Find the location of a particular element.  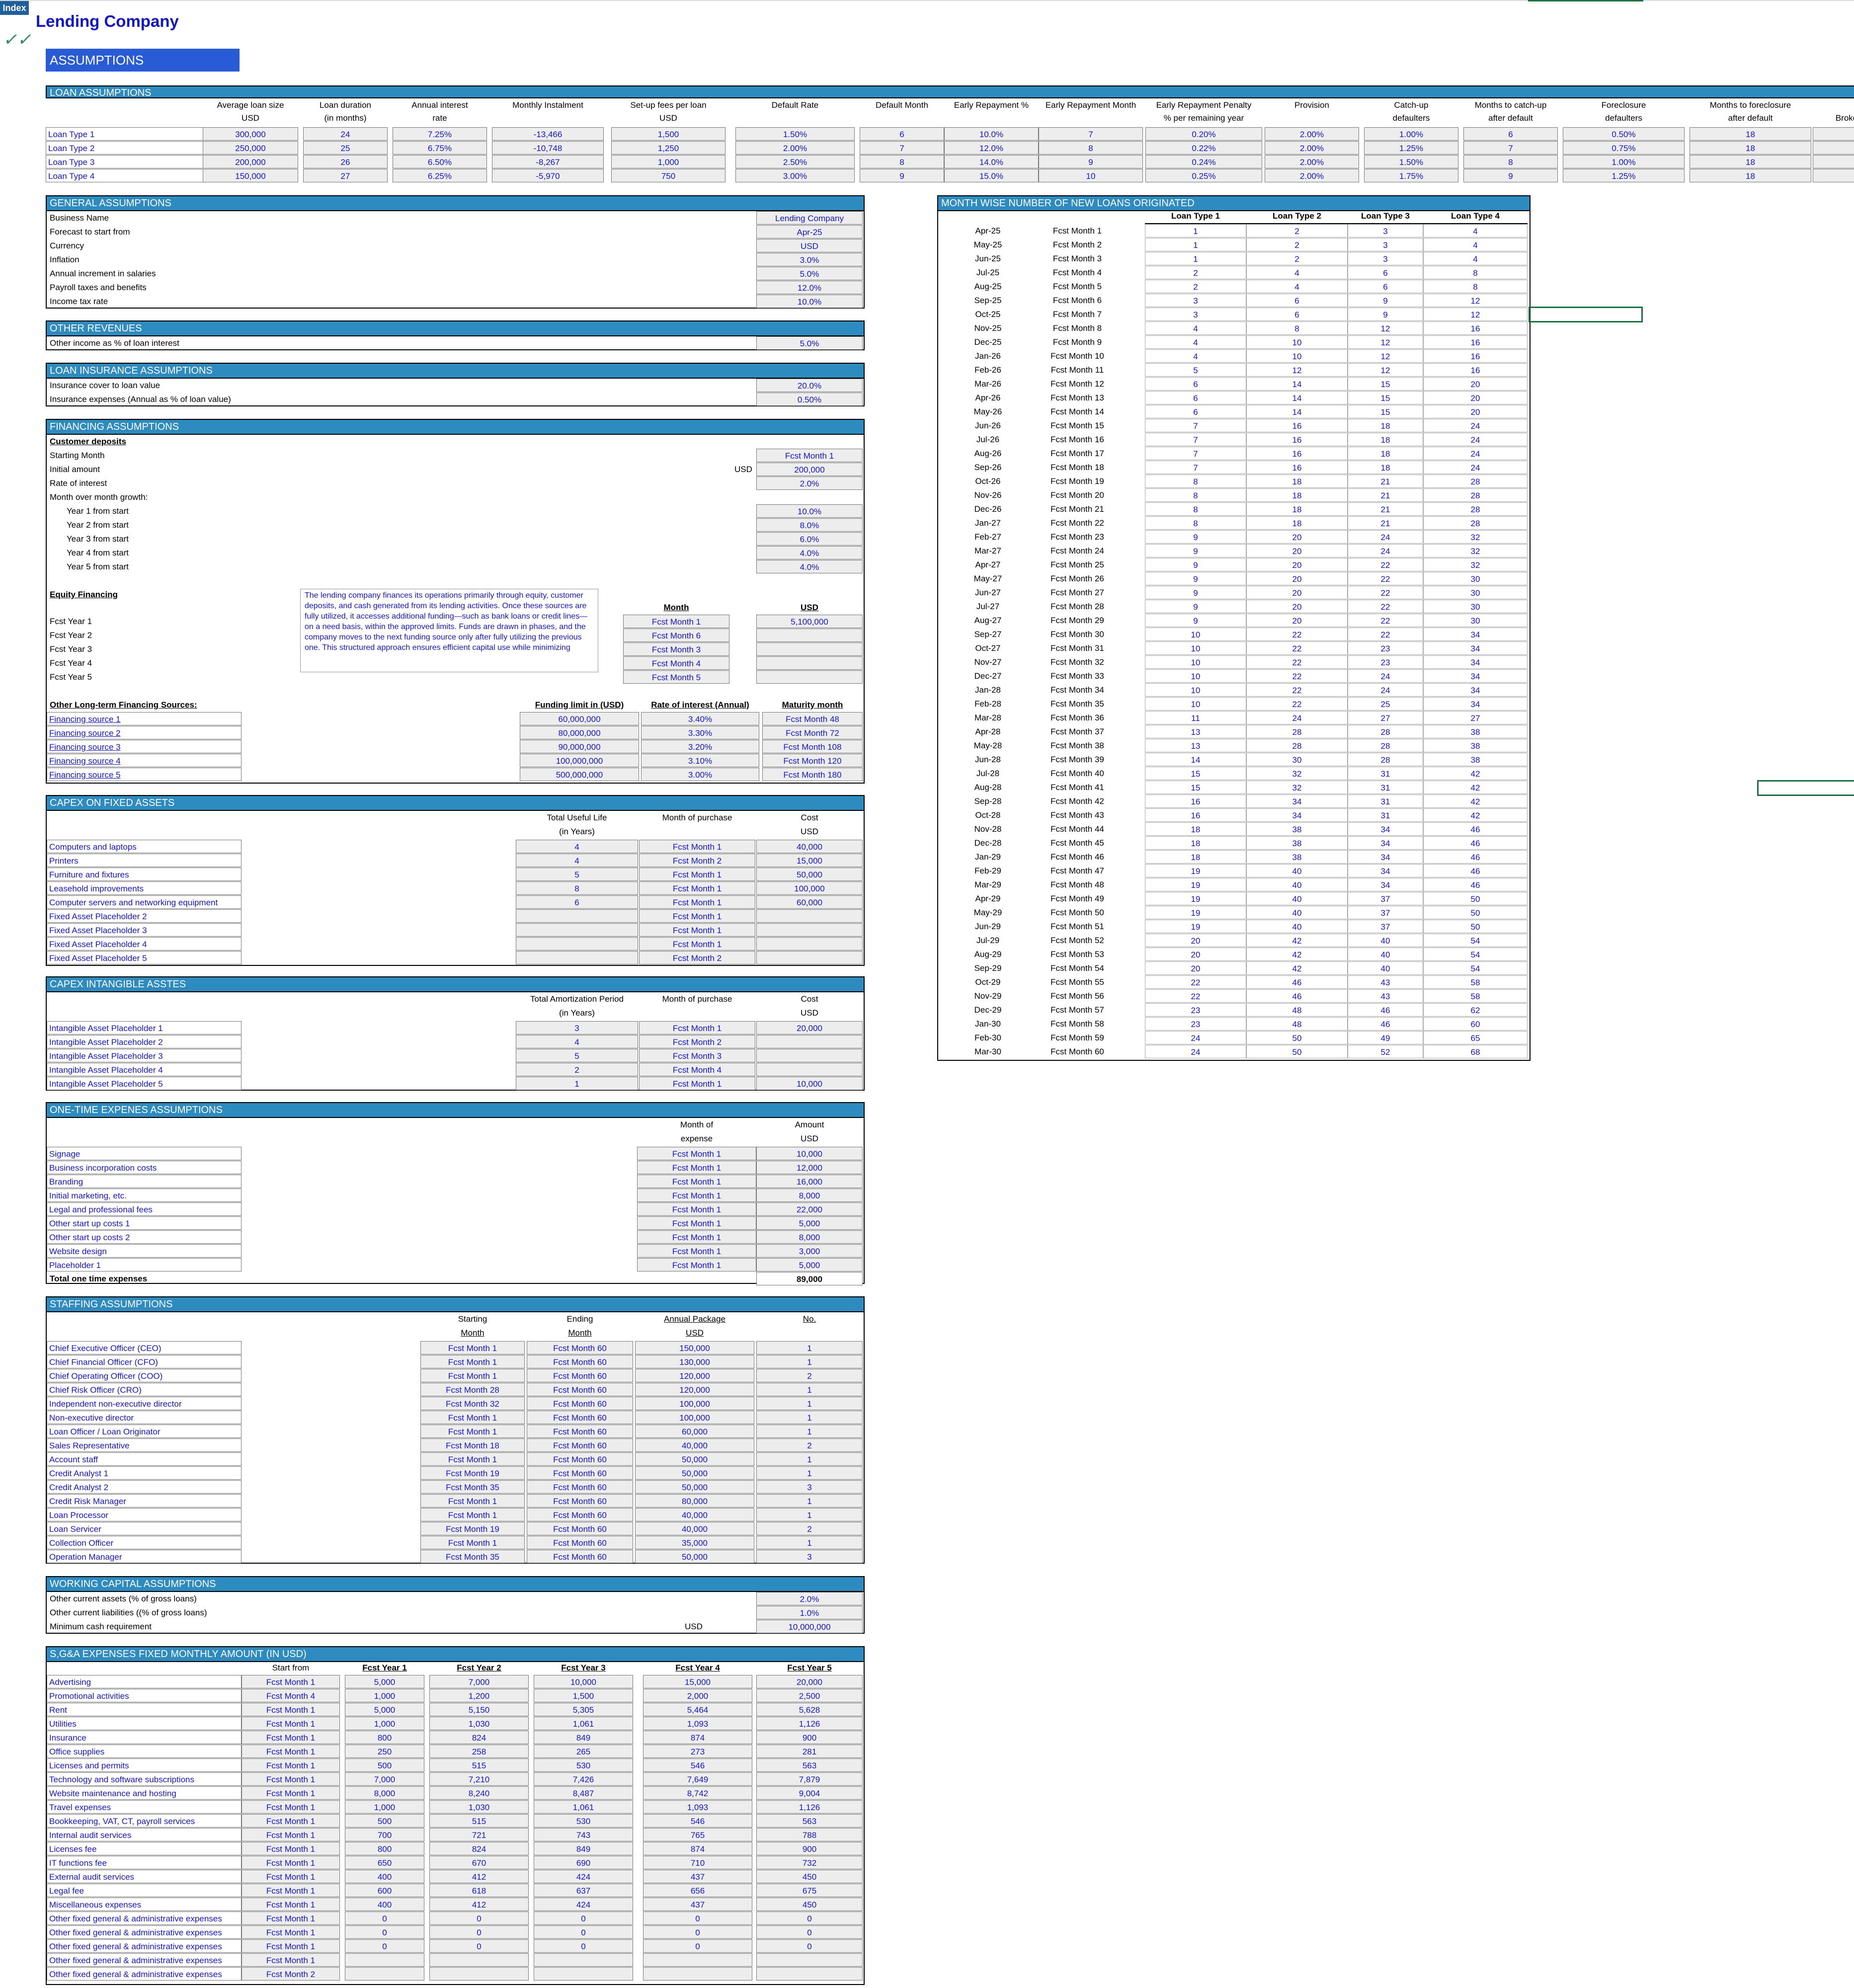

mw-value: 16 is located at coordinates (1196, 801).